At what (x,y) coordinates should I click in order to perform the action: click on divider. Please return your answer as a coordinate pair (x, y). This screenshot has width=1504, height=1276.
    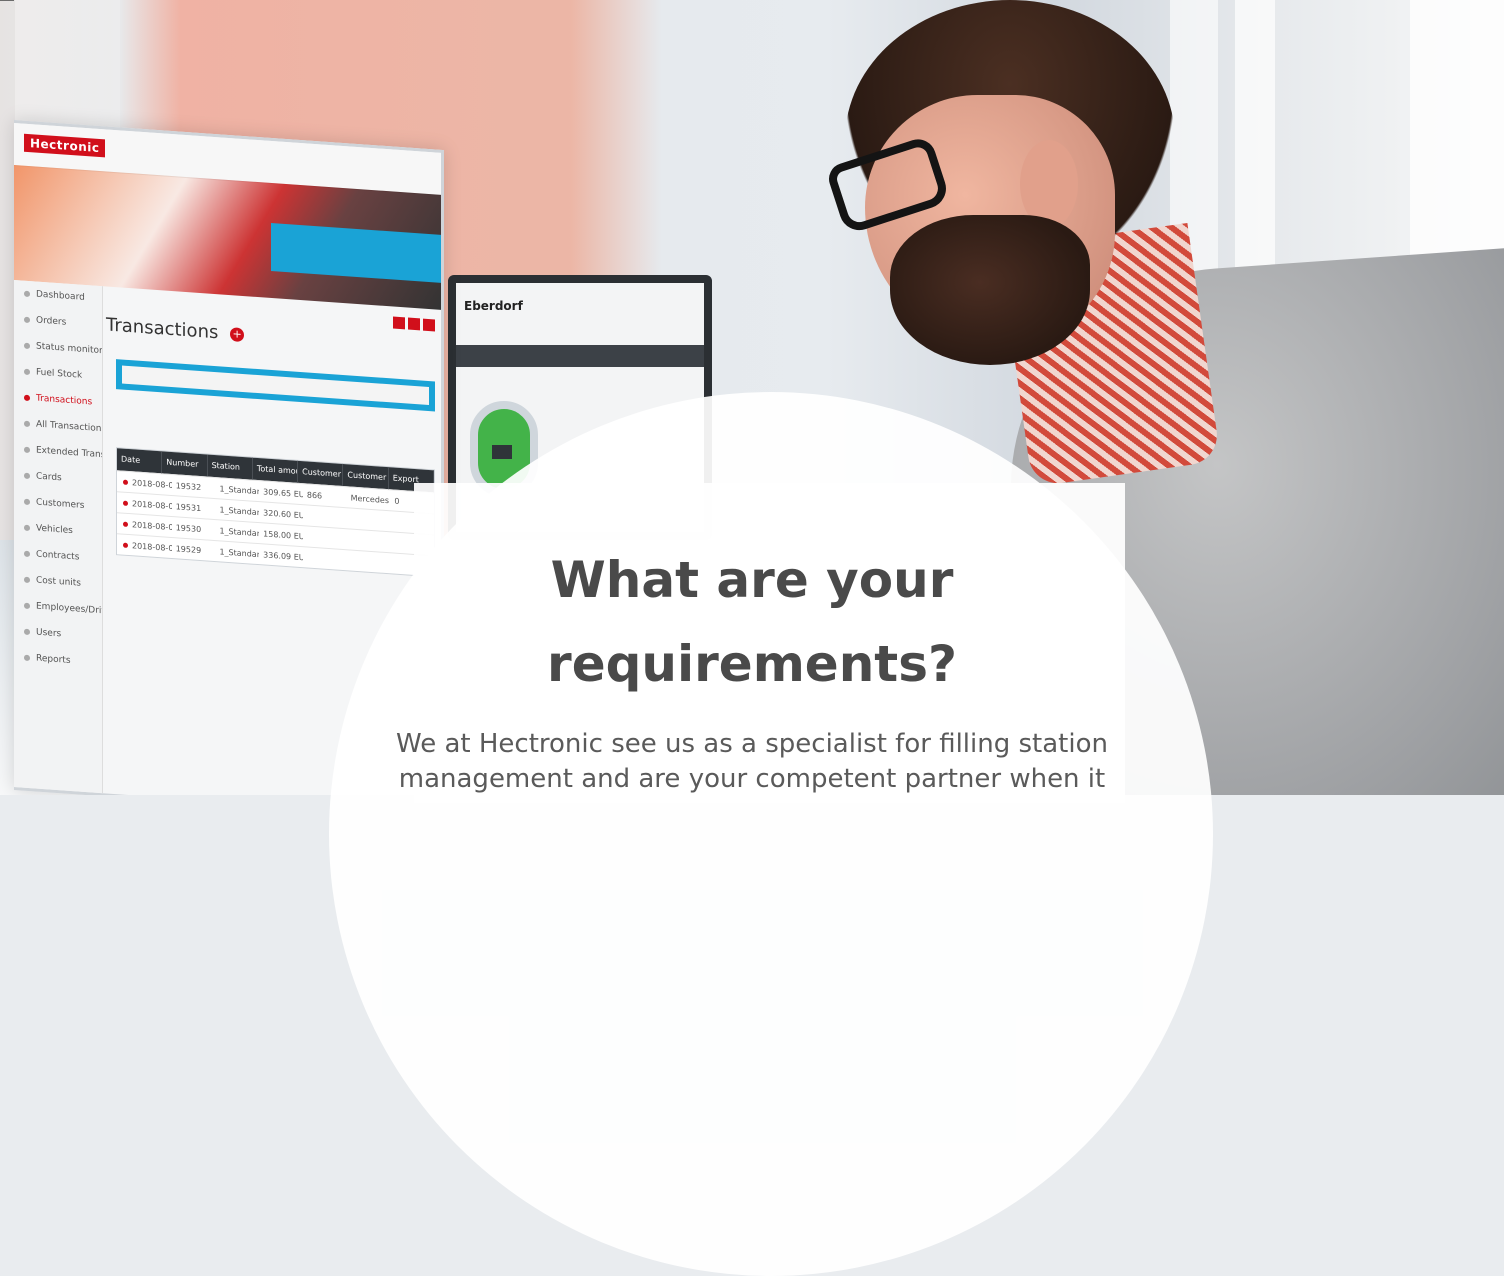
    Looking at the image, I should click on (7, 0).